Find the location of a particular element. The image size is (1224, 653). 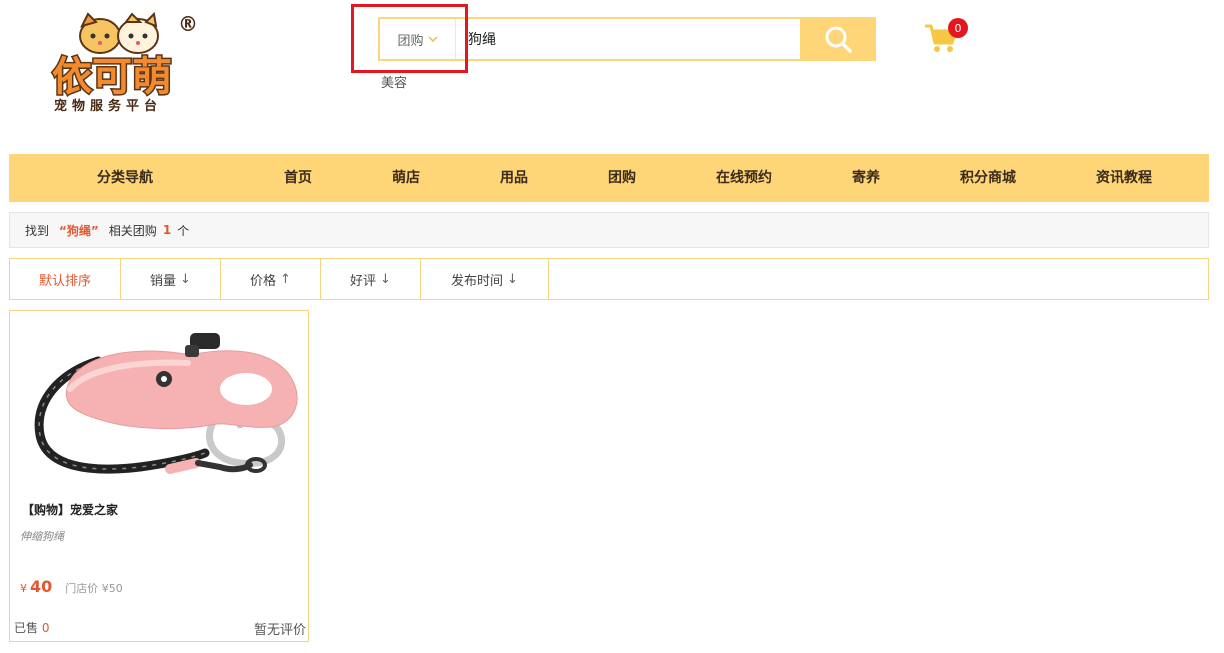

site-logo: 依可萌 宠物服务平台 is located at coordinates (123, 64).